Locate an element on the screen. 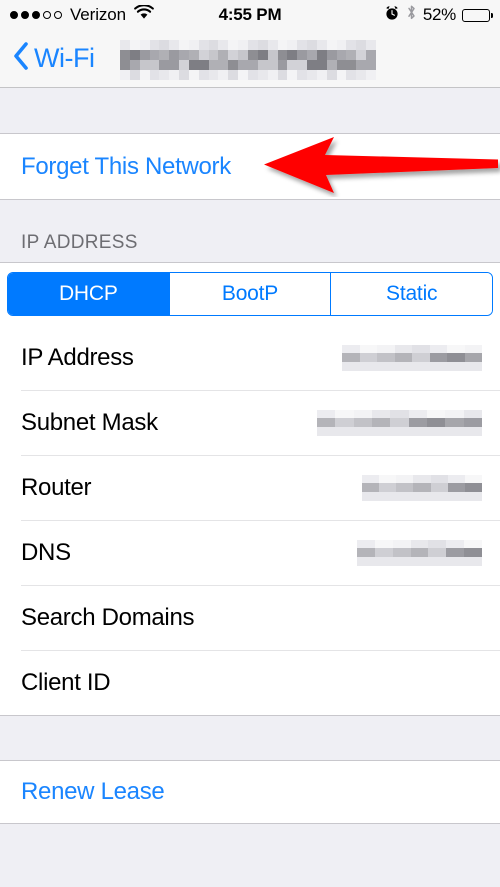  row-router: Router is located at coordinates (250, 487).